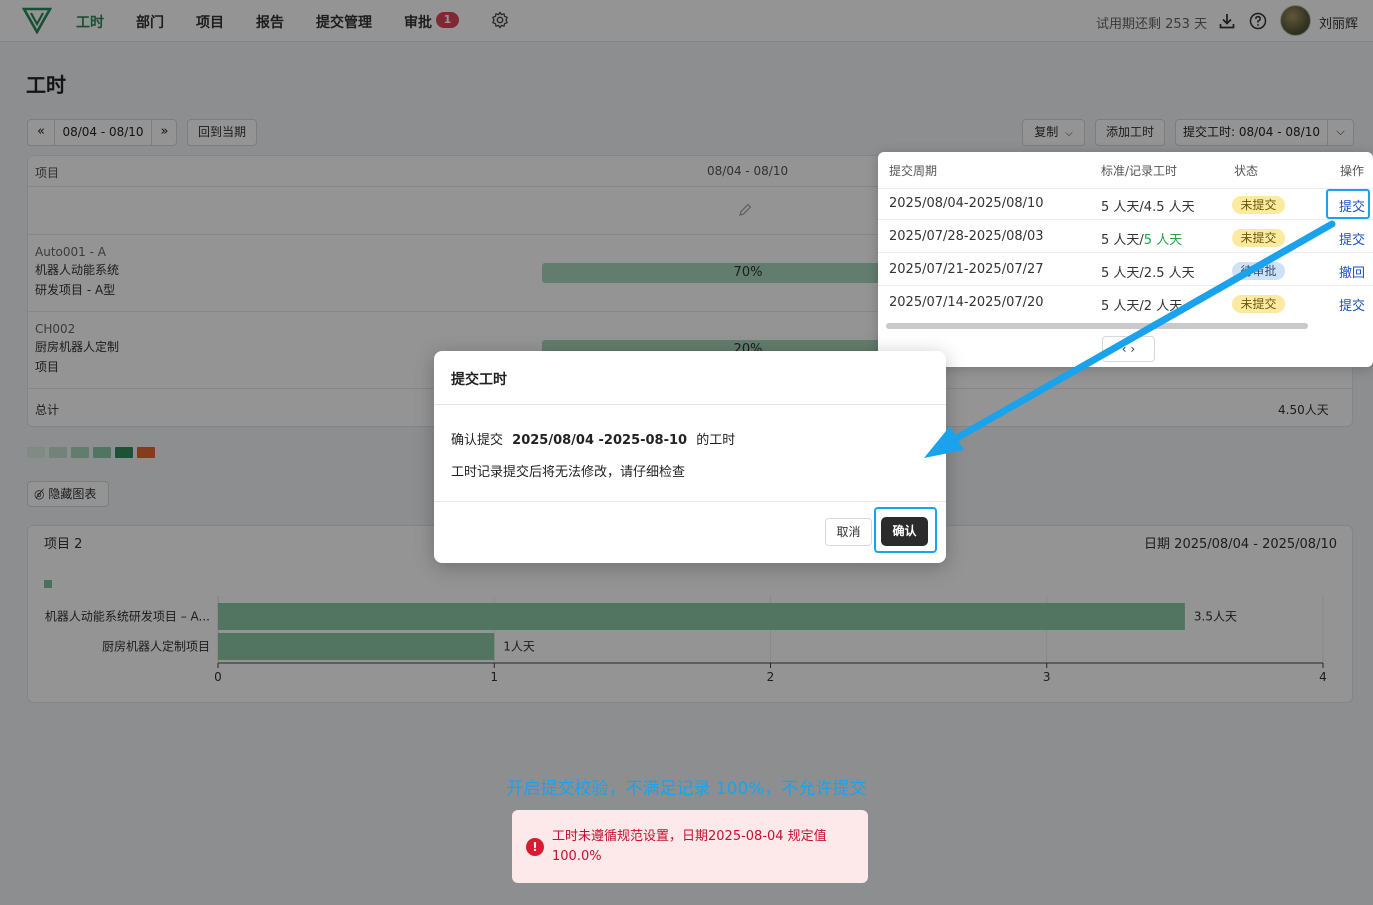 The height and width of the screenshot is (905, 1373). I want to click on error-message: 工时未遵循规范设置，日期2025-08-04 规定值 100.0%, so click(689, 846).